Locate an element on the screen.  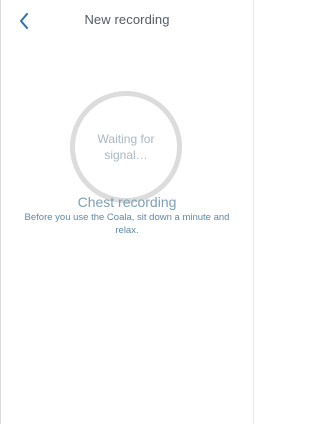
recording-type-title: Chest recording is located at coordinates (127, 202).